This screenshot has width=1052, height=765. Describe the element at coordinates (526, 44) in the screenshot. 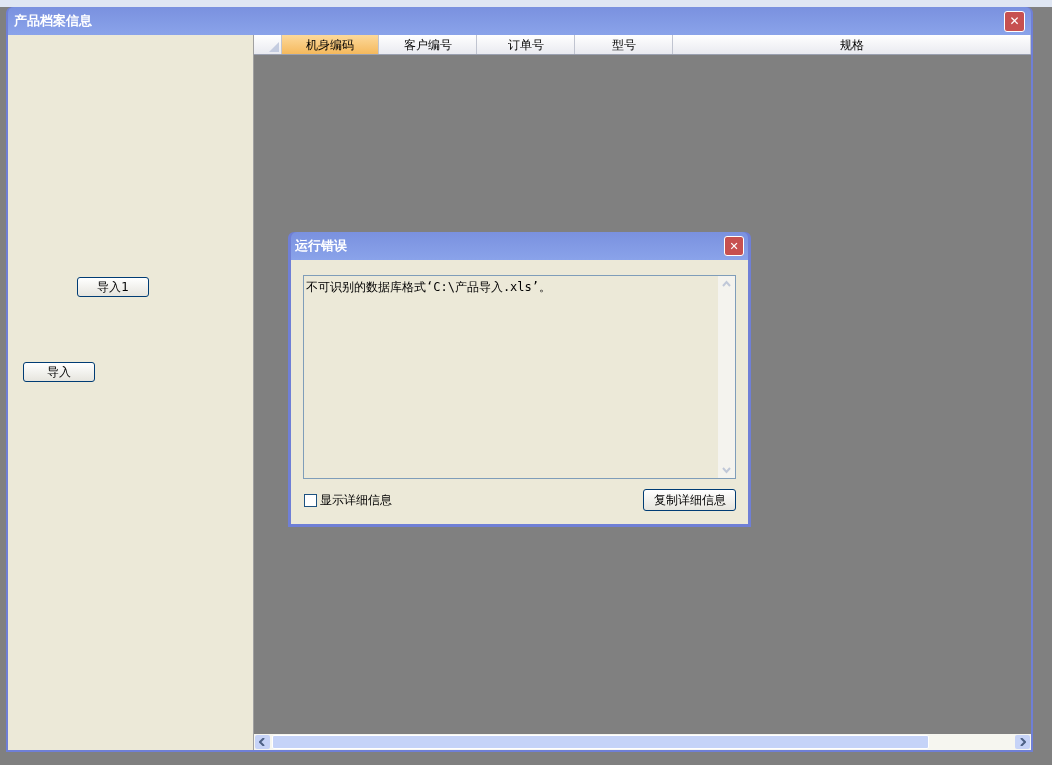

I see `column-header: 订单号` at that location.